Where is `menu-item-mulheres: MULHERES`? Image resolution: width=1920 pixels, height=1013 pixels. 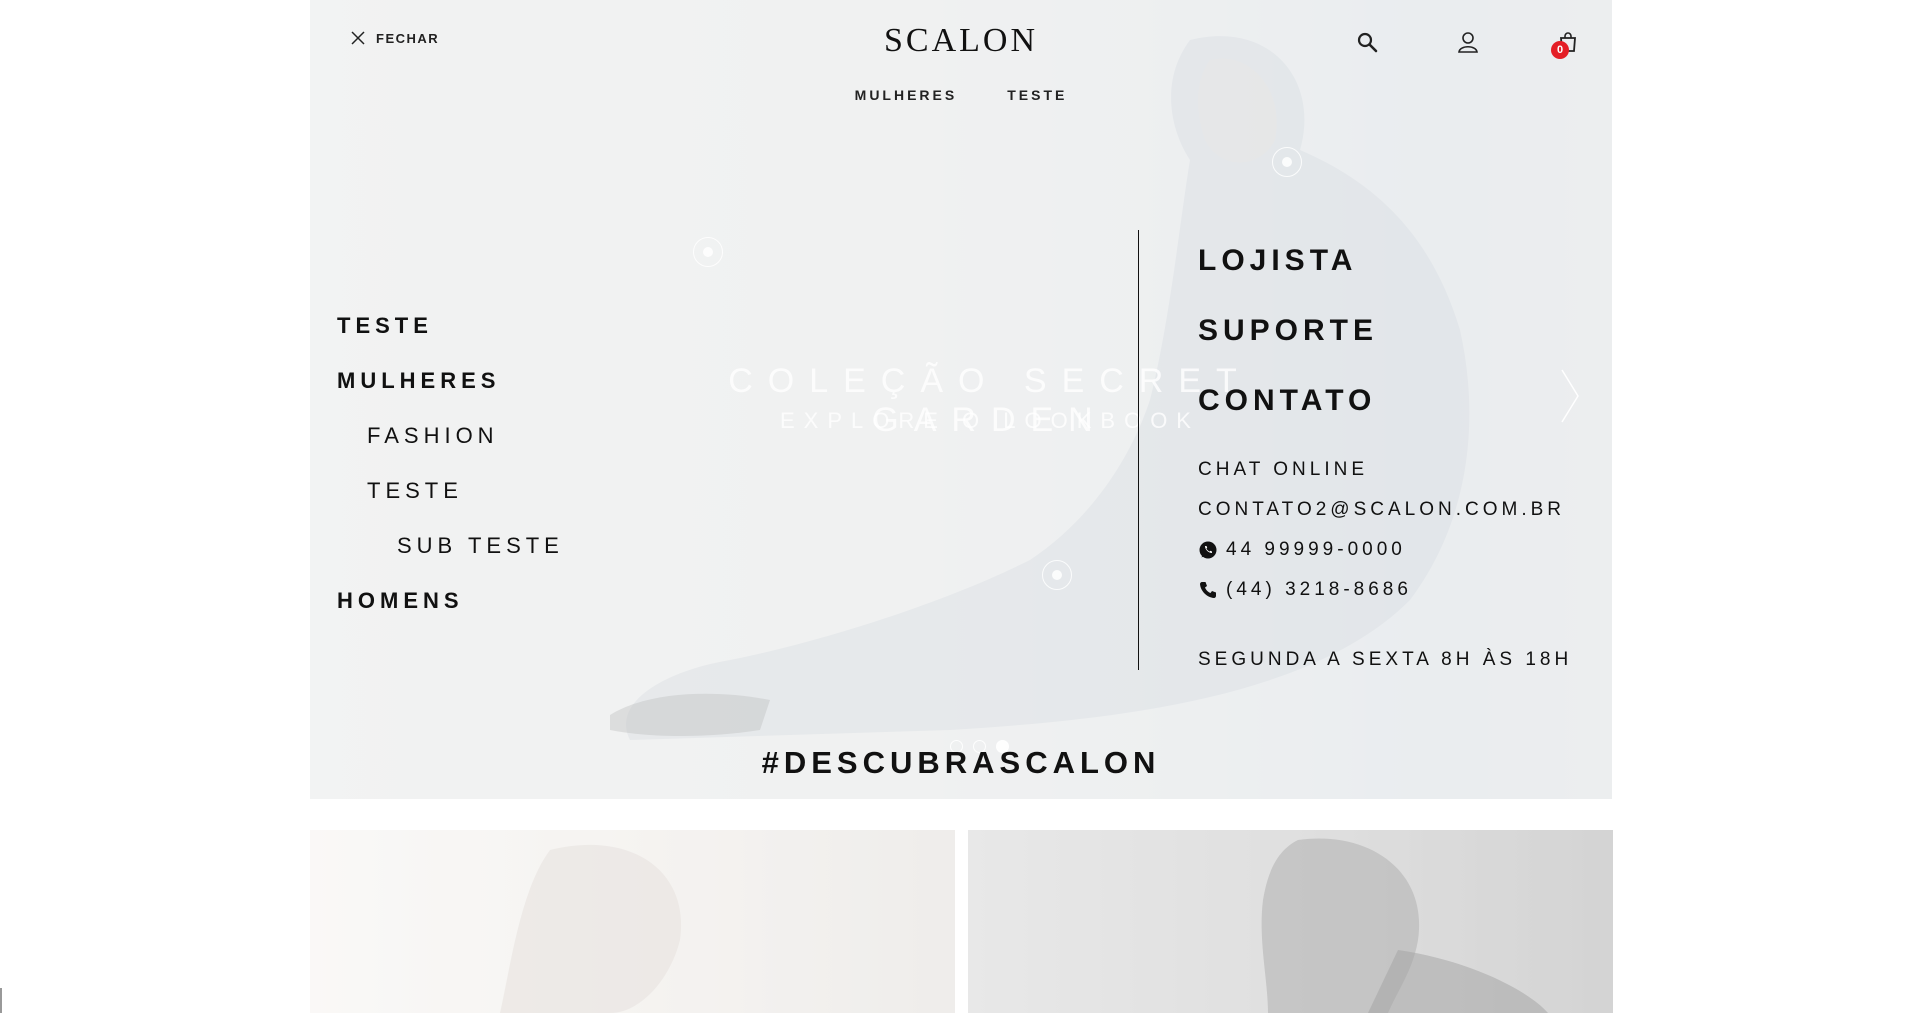
menu-item-mulheres: MULHERES is located at coordinates (450, 380).